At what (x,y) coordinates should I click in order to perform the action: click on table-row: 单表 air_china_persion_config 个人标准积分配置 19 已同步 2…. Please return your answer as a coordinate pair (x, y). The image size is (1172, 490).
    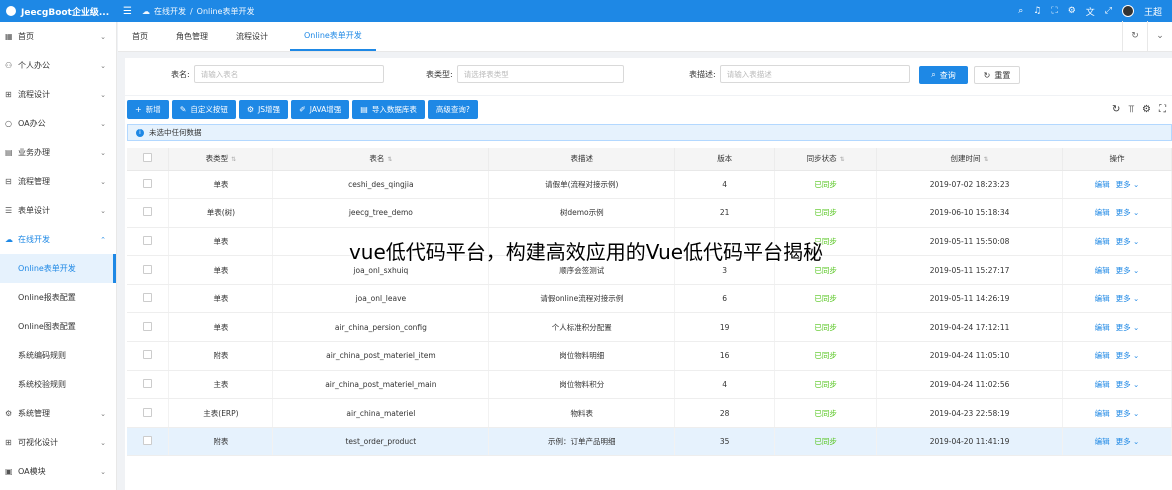
    Looking at the image, I should click on (649, 327).